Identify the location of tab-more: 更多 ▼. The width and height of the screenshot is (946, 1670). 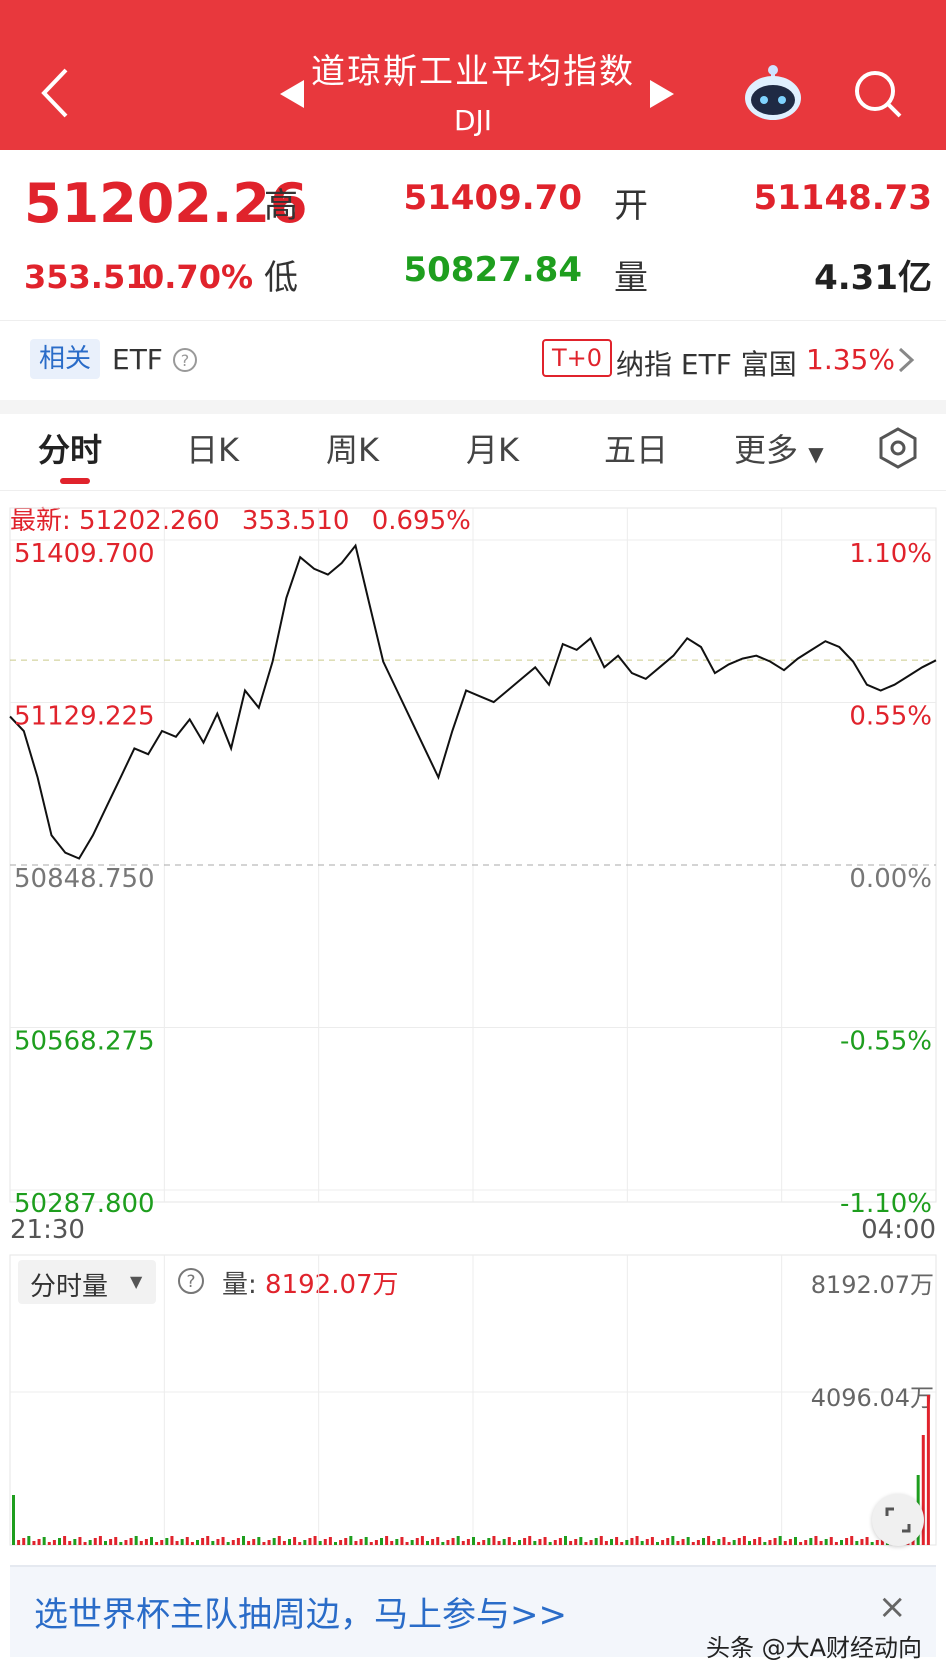
(779, 448).